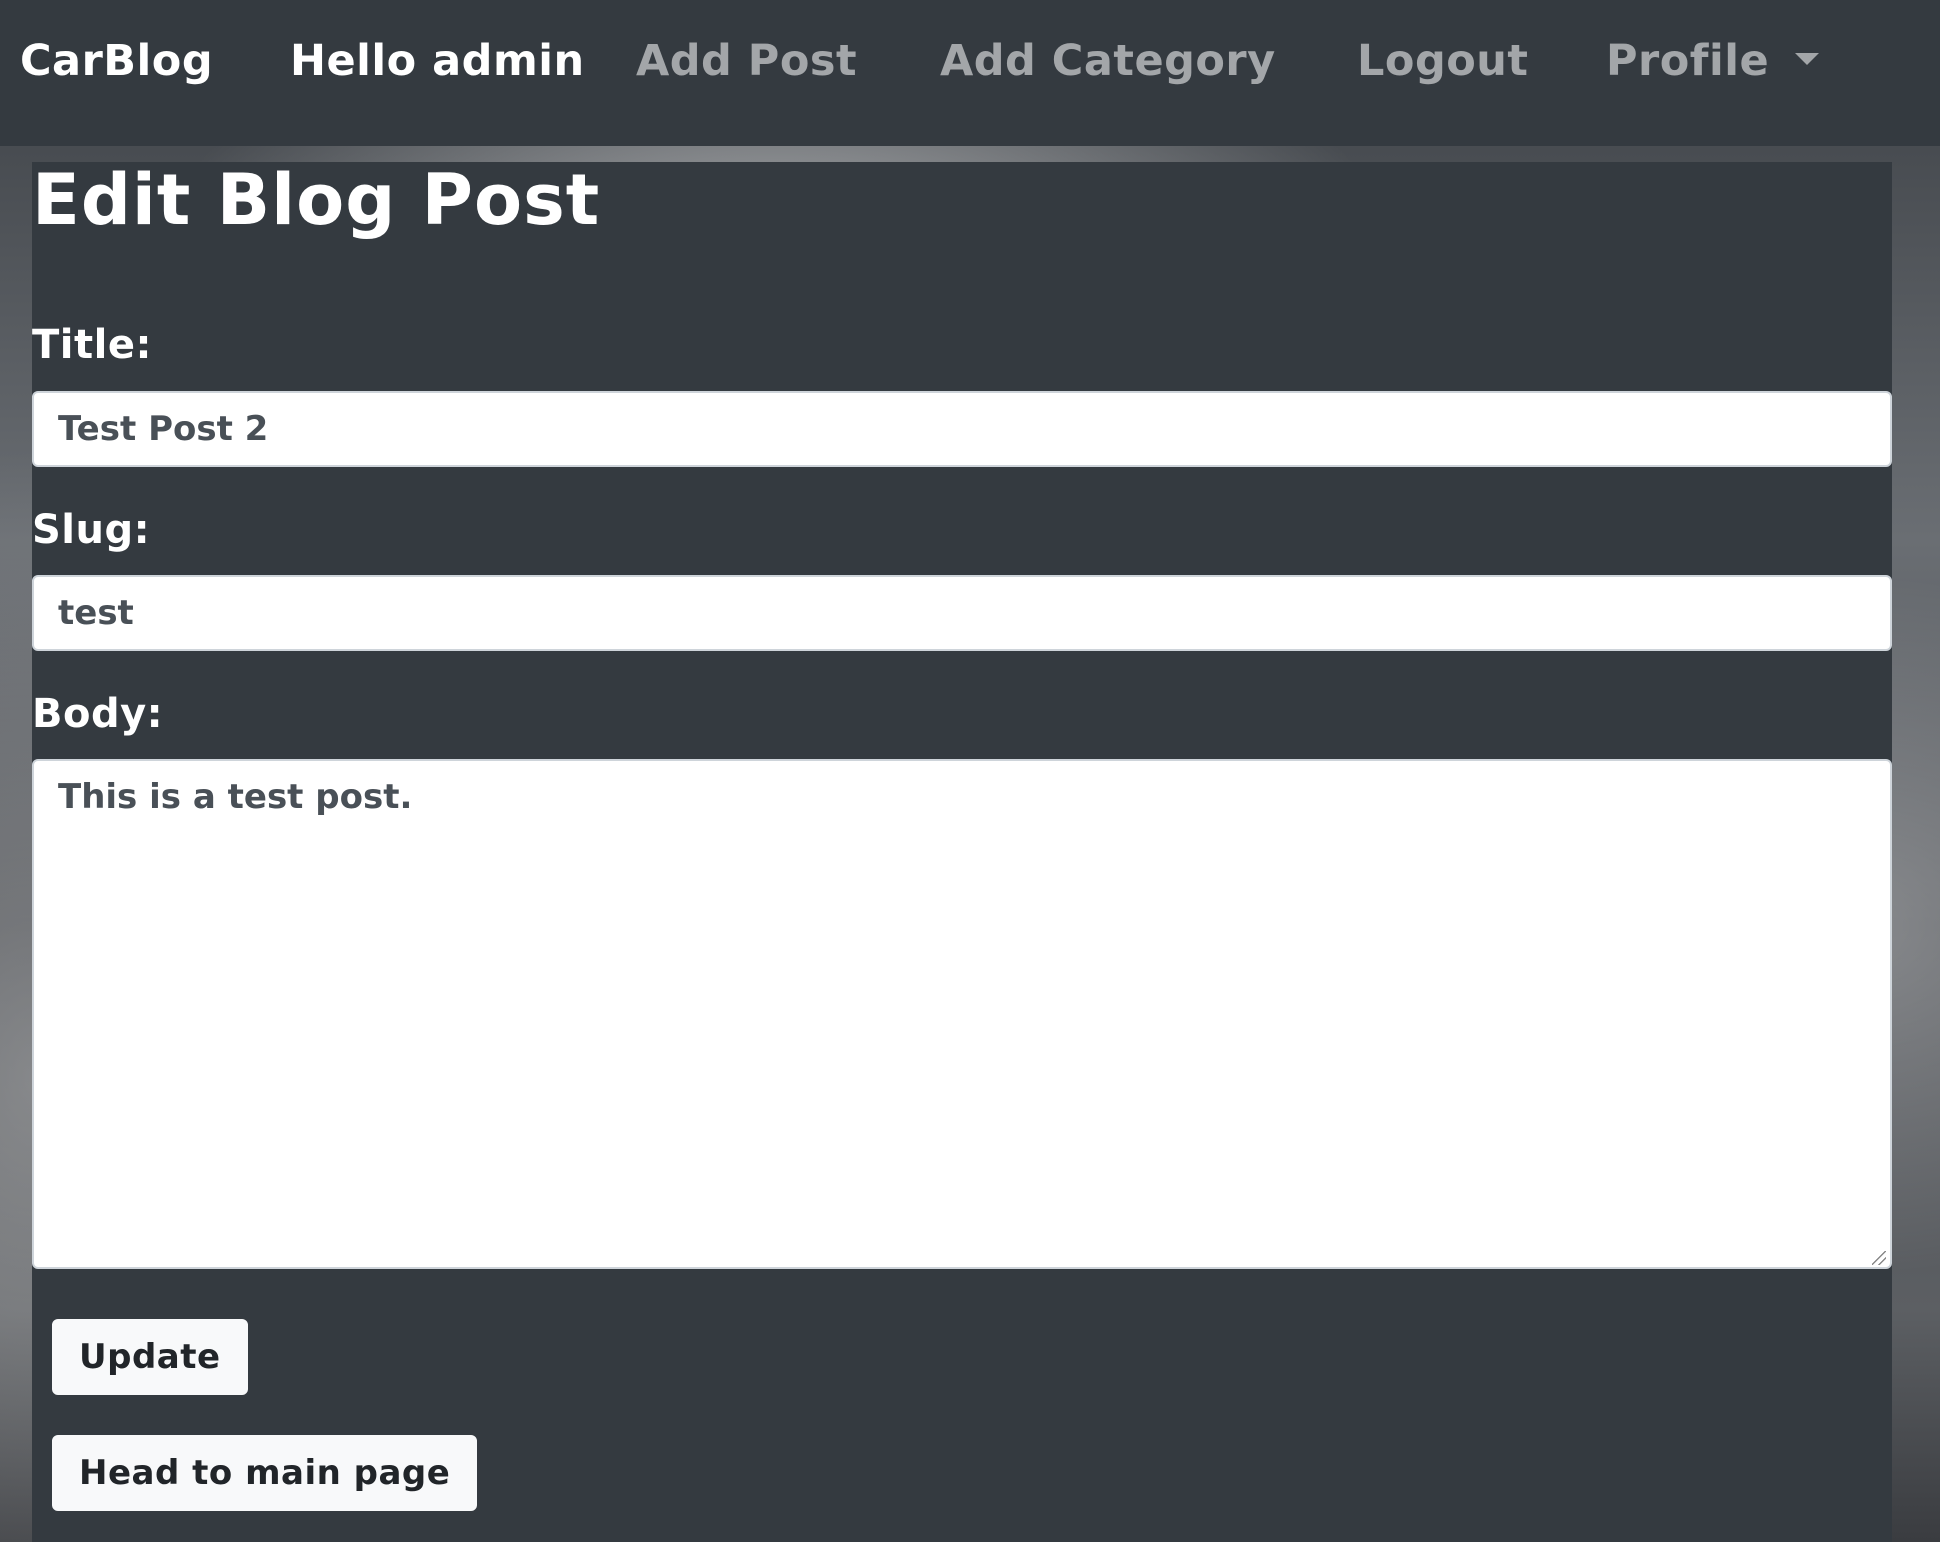 This screenshot has height=1542, width=1940. What do you see at coordinates (1688, 61) in the screenshot?
I see `nav-profile-label: Profile` at bounding box center [1688, 61].